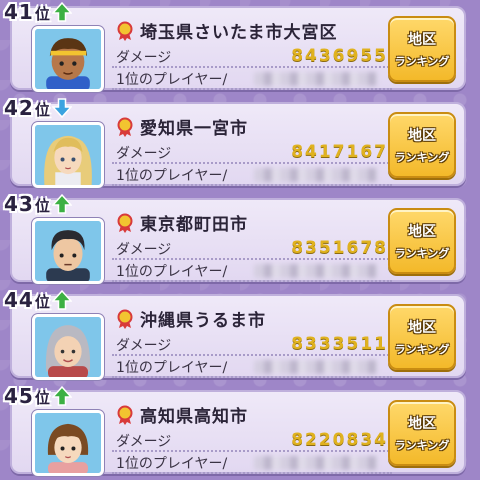  I want to click on rank-down-arrow-icon, so click(61, 108).